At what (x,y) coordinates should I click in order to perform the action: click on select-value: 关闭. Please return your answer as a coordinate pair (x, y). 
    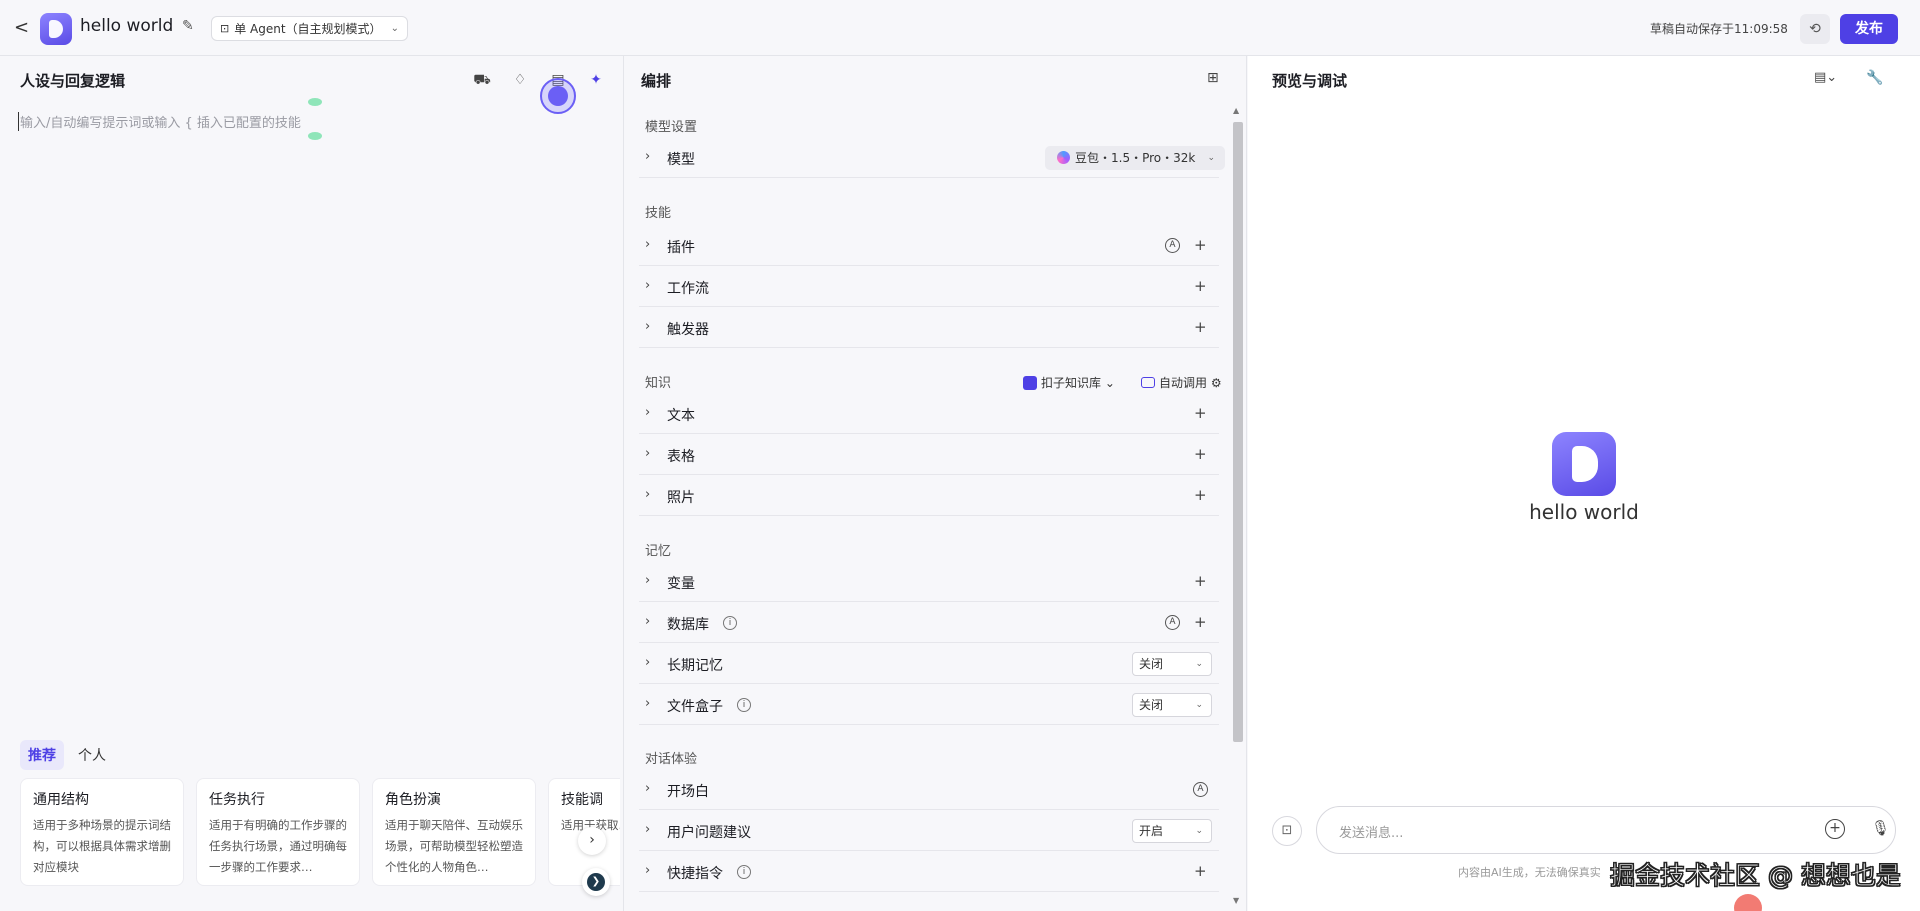
    Looking at the image, I should click on (1151, 705).